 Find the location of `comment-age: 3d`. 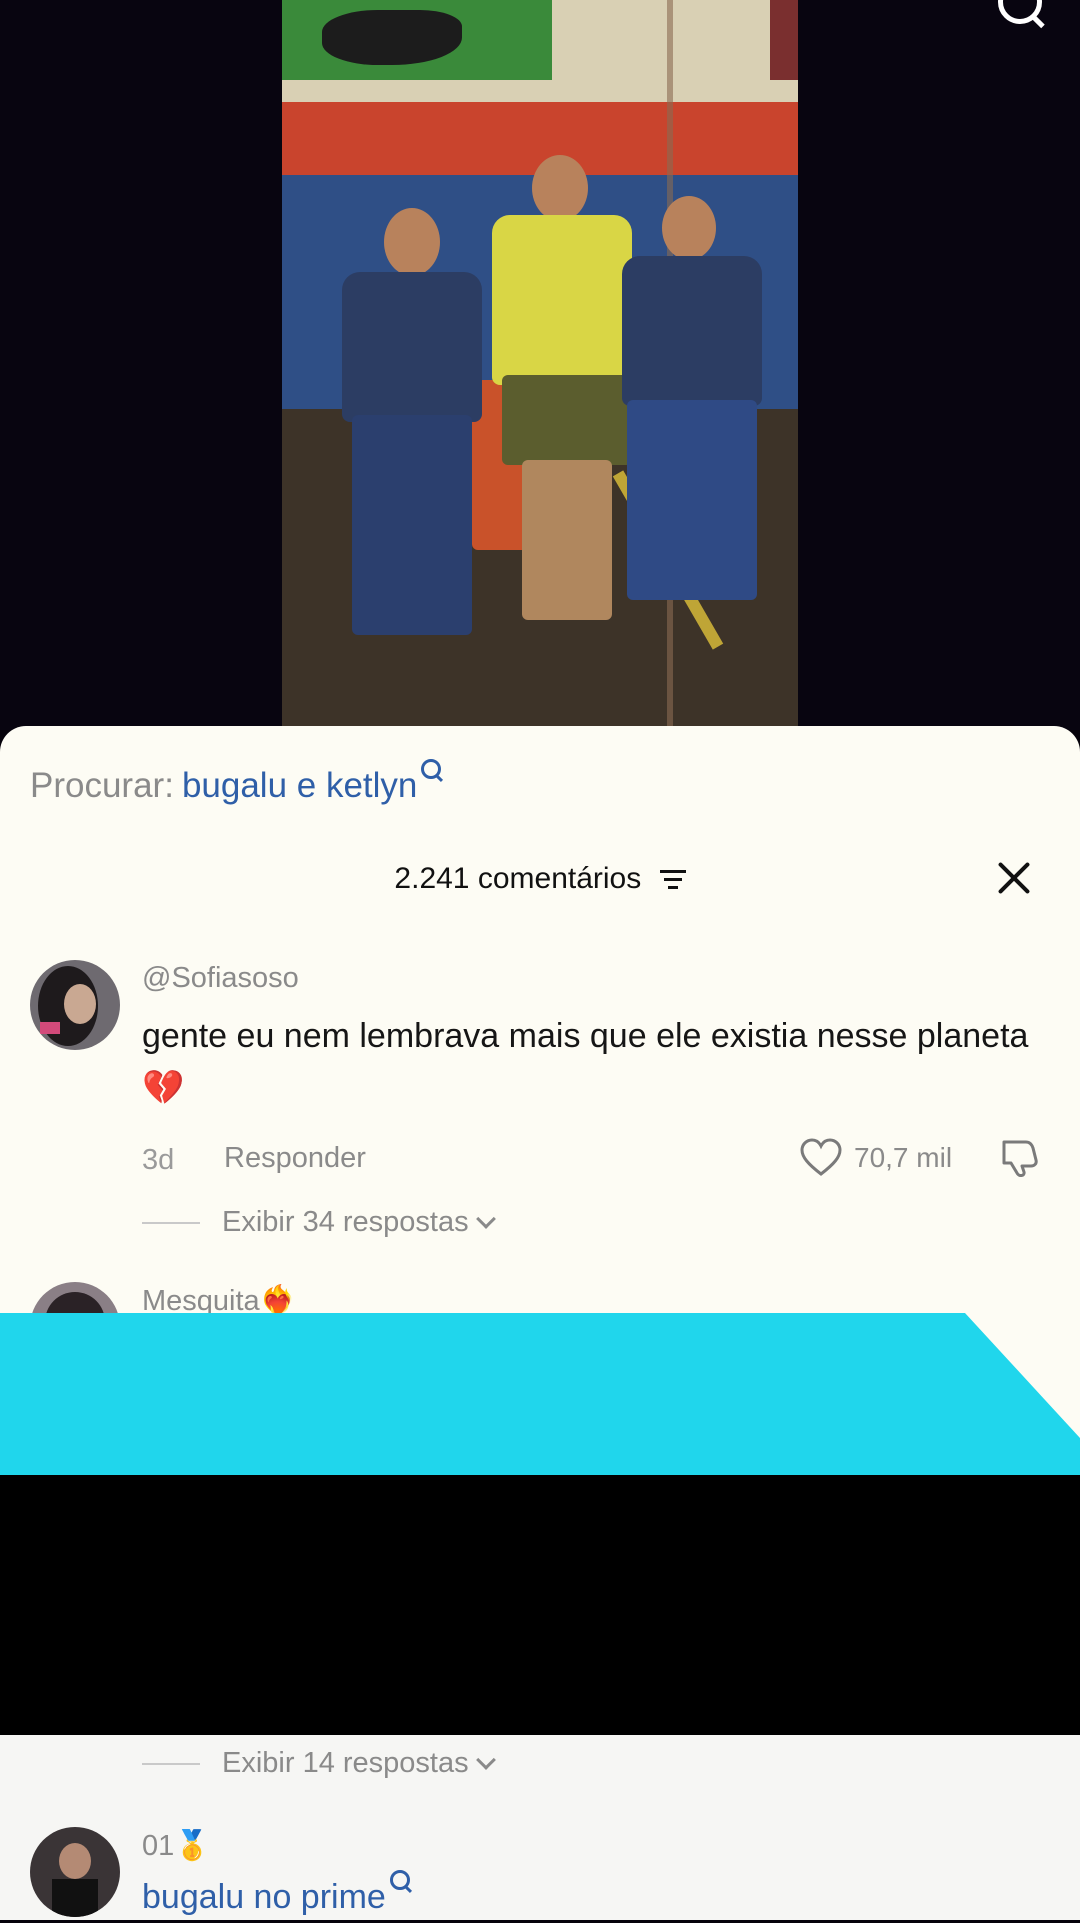

comment-age: 3d is located at coordinates (158, 1160).